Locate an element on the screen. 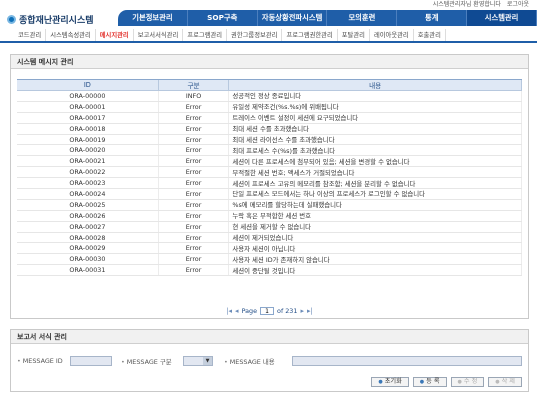  sub-nav-report-format: 보고서서식관리 is located at coordinates (159, 35).